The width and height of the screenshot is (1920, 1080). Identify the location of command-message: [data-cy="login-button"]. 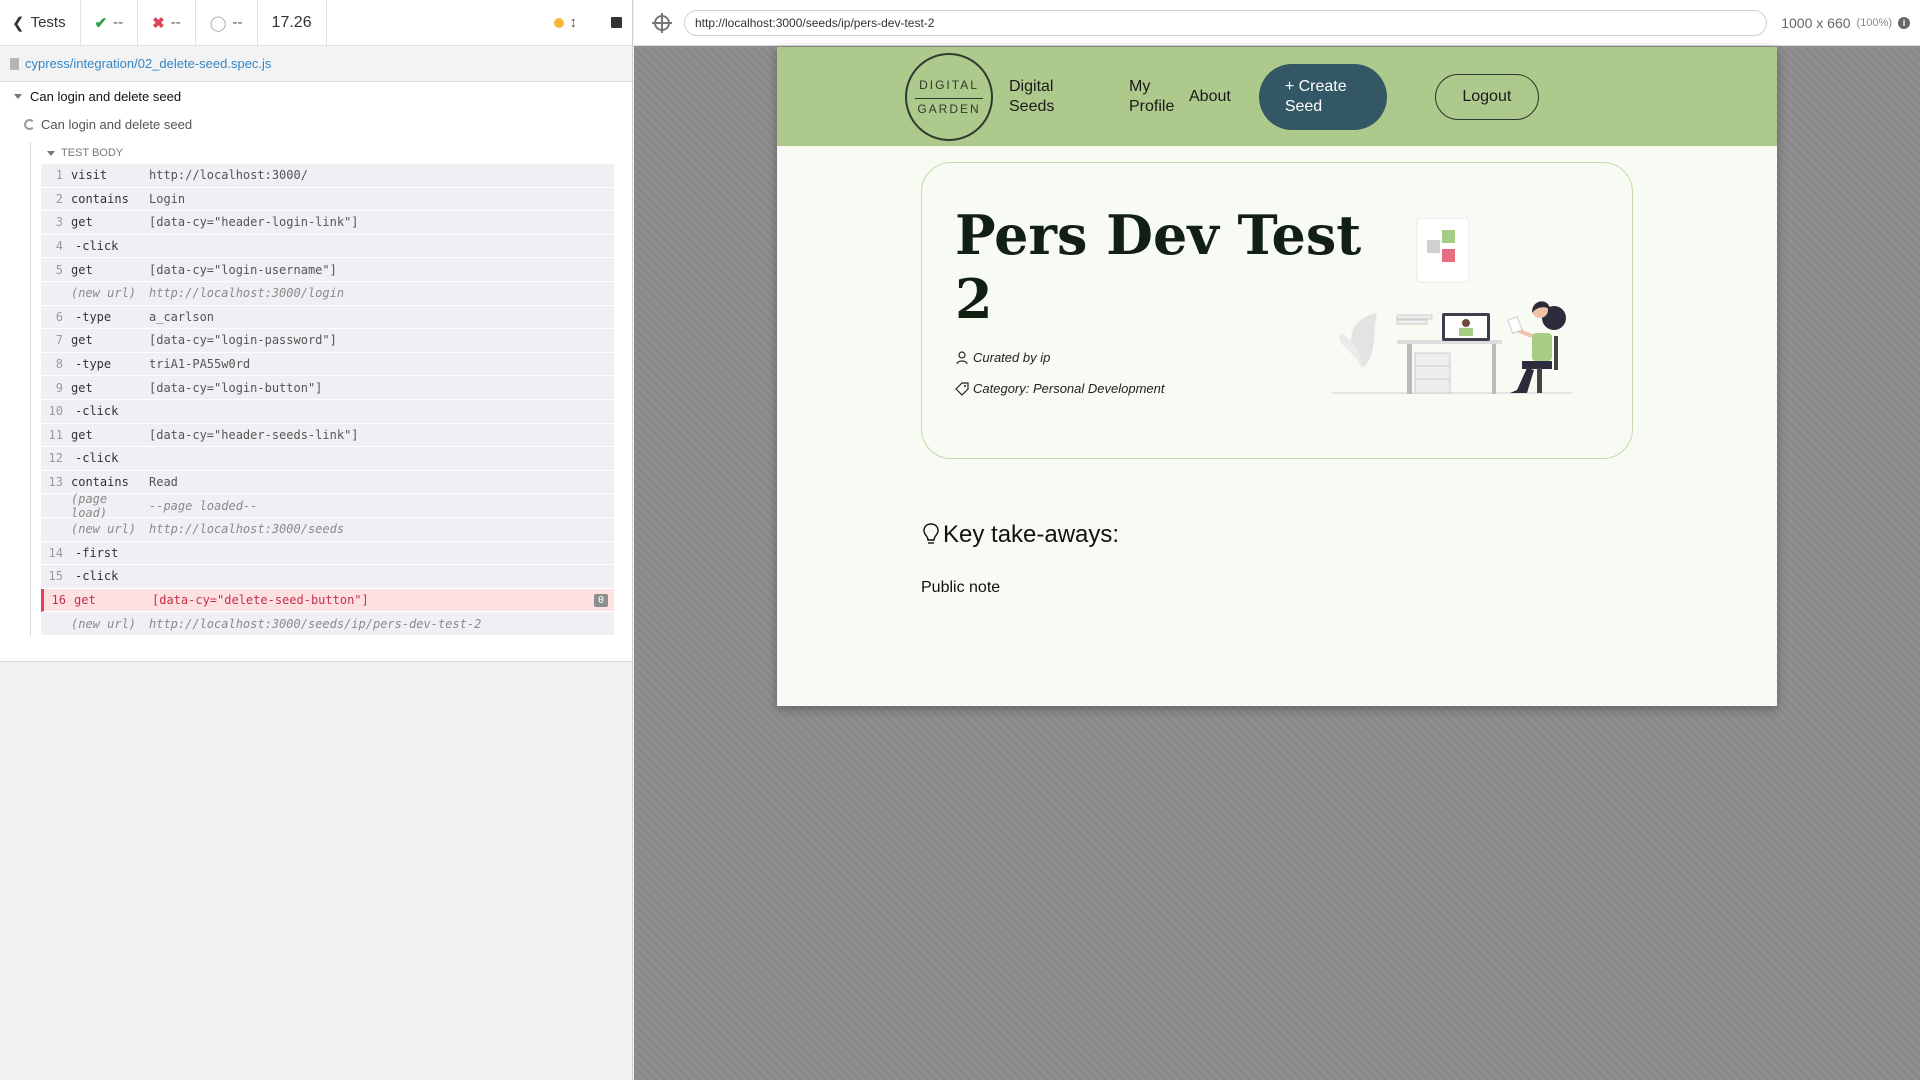
(236, 387).